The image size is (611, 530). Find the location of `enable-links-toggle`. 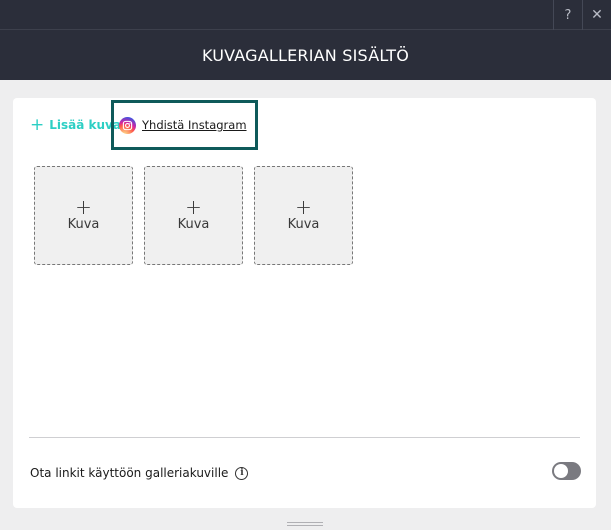

enable-links-toggle is located at coordinates (566, 471).